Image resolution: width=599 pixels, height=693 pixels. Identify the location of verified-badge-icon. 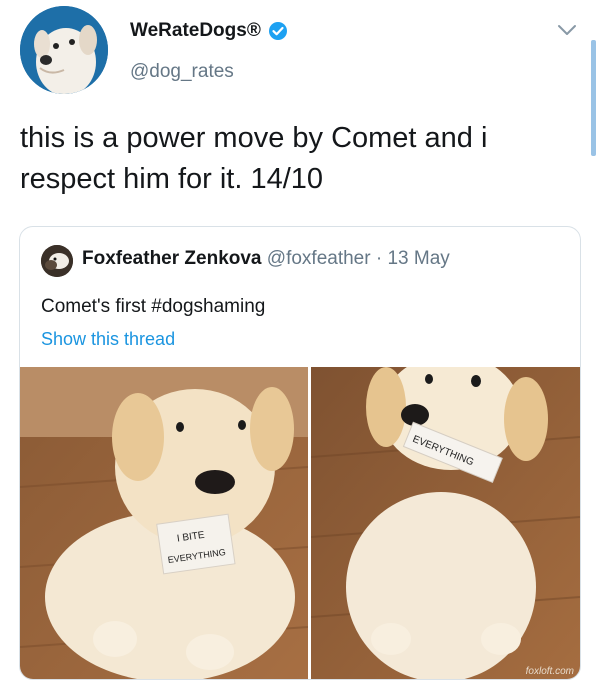
(277, 31).